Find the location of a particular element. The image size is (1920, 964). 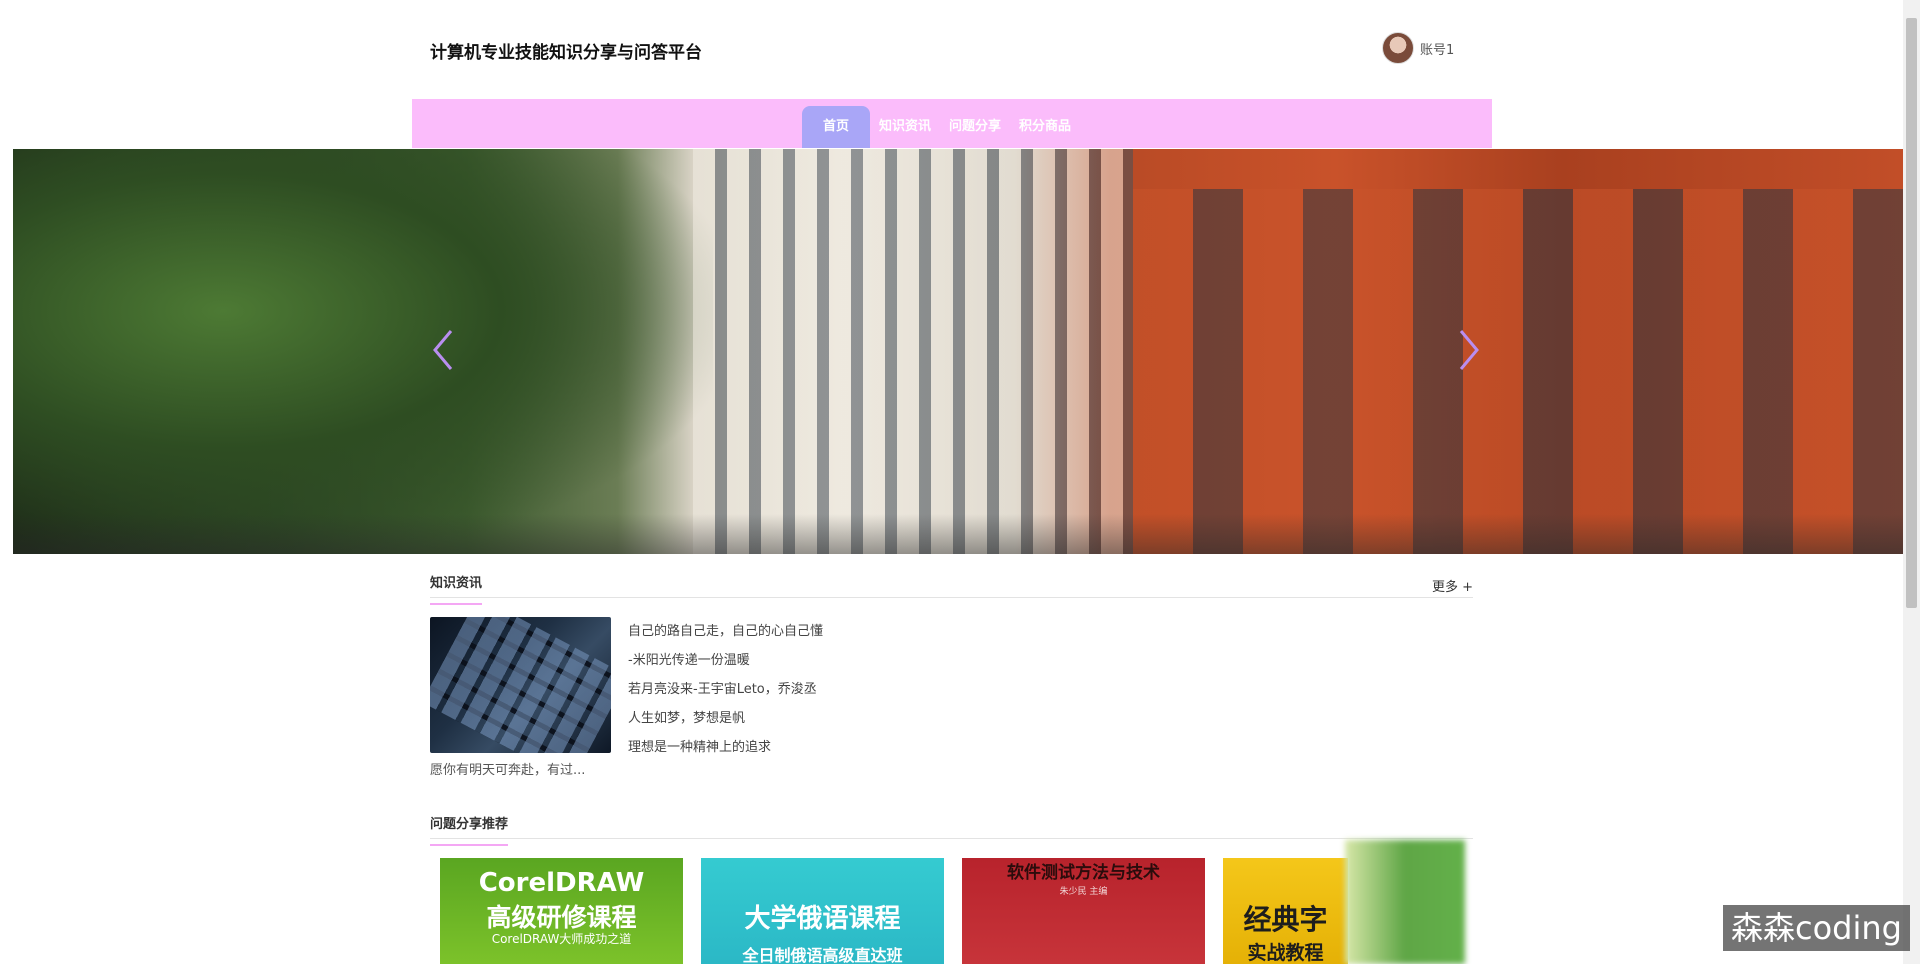

page-scrollbar is located at coordinates (1911, 482).